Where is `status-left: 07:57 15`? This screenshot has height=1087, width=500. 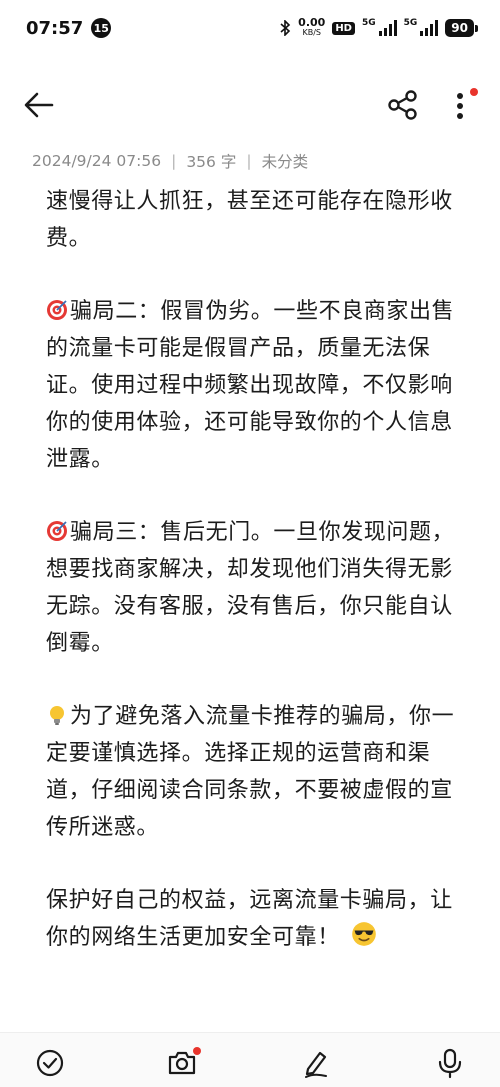 status-left: 07:57 15 is located at coordinates (69, 28).